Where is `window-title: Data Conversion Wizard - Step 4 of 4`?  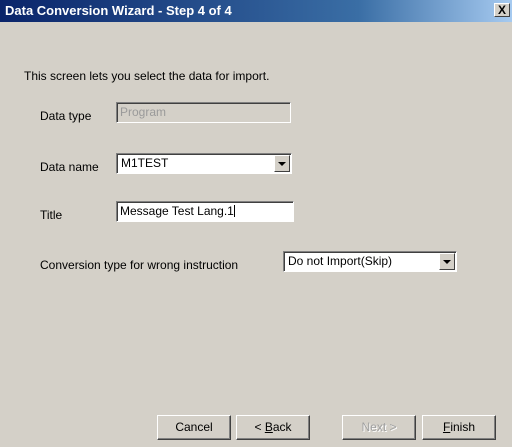
window-title: Data Conversion Wizard - Step 4 of 4 is located at coordinates (118, 10).